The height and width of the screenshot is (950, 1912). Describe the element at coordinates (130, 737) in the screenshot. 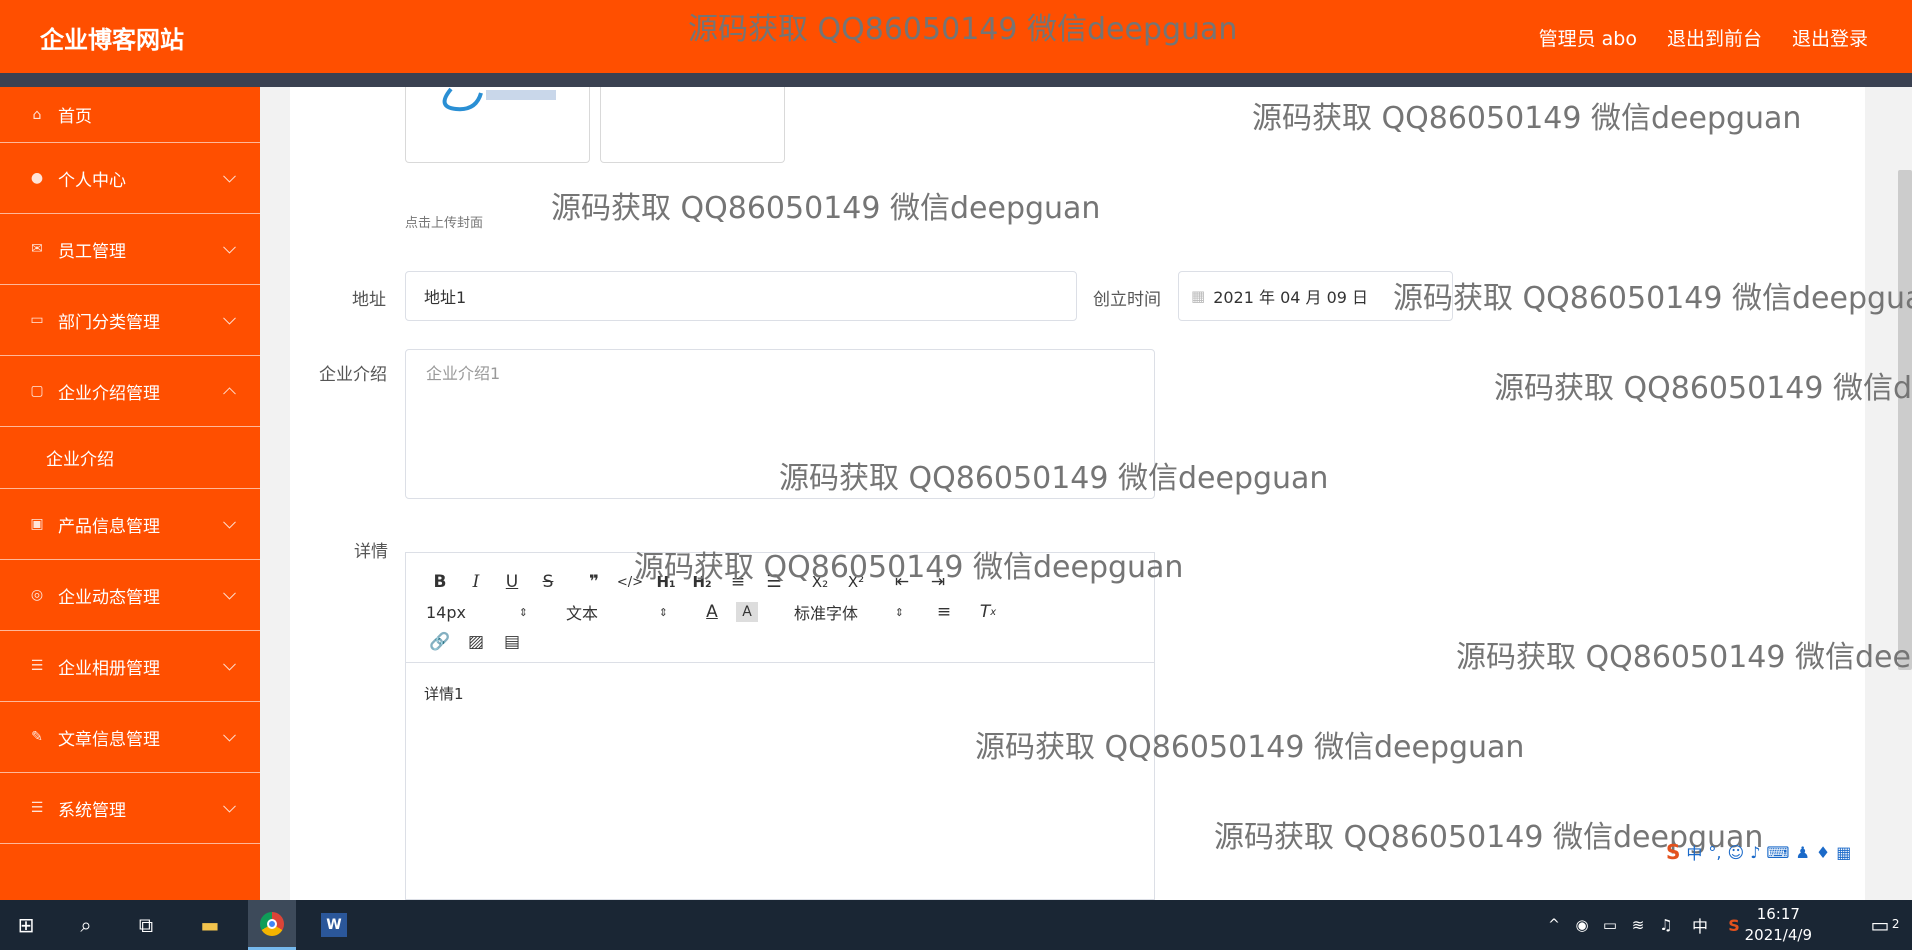

I see `sidebar-item-articles: ✎ 文章信息管理` at that location.